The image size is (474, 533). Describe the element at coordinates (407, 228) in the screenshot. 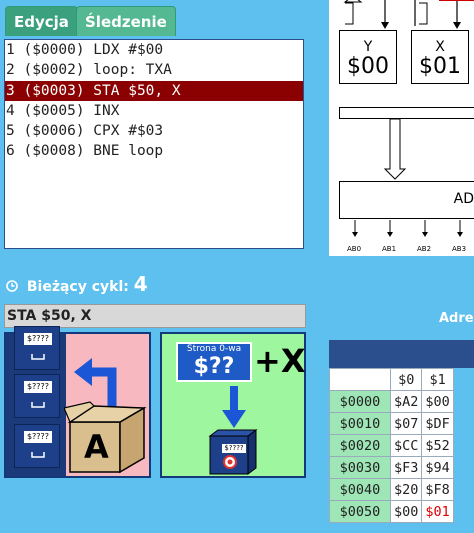

I see `address-bus-lines` at that location.